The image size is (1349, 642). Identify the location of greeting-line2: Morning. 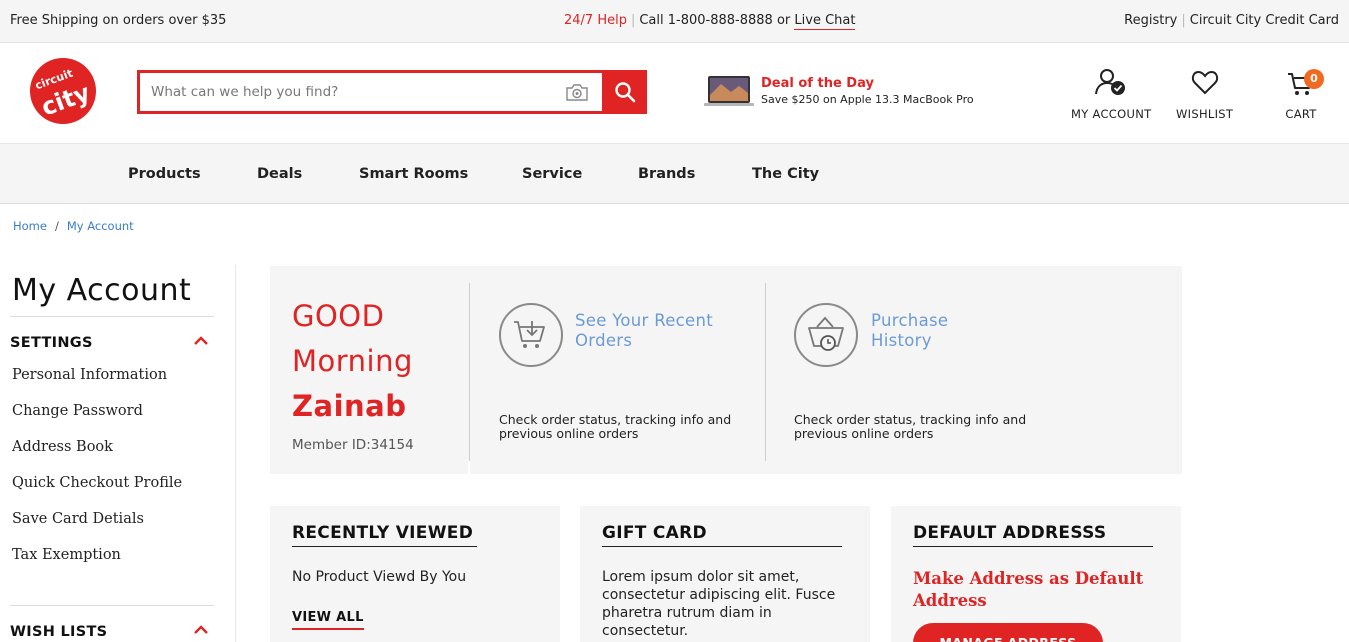
(352, 361).